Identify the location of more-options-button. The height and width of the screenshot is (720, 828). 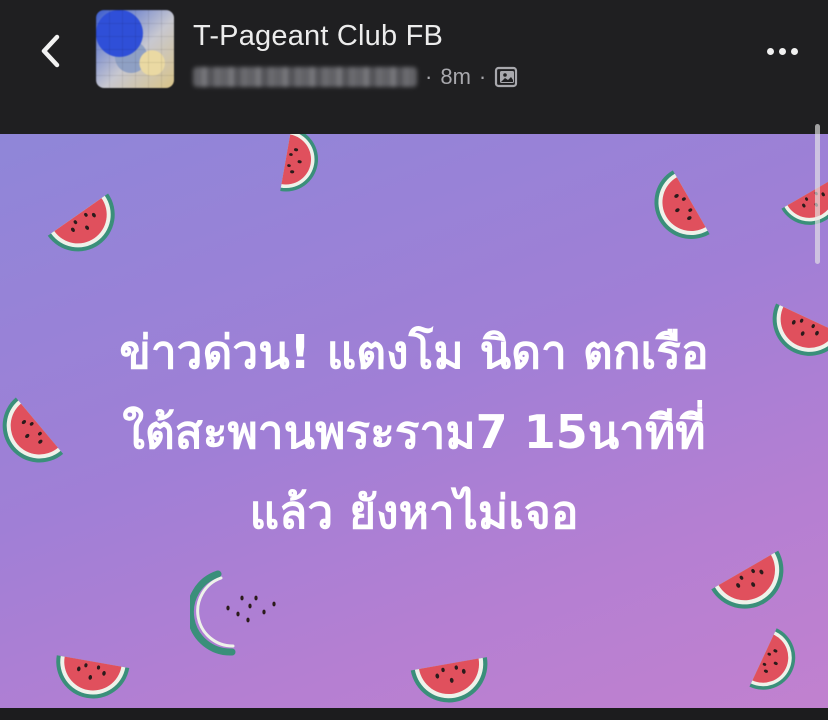
(782, 51).